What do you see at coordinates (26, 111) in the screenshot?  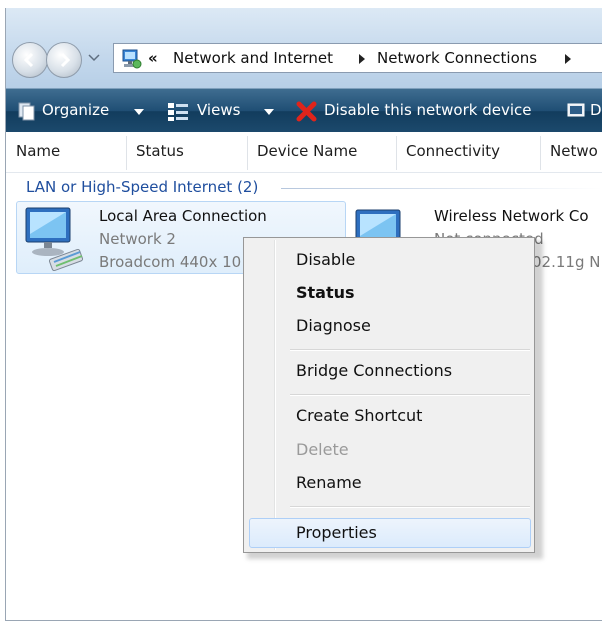 I see `organize-icon` at bounding box center [26, 111].